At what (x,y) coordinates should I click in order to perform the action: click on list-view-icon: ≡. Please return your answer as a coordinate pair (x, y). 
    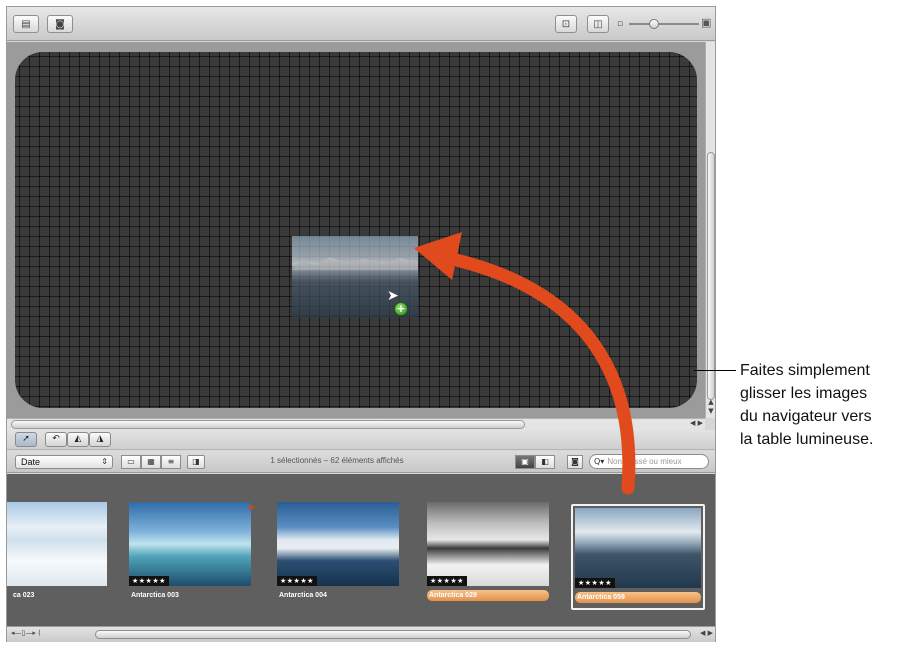
    Looking at the image, I should click on (171, 461).